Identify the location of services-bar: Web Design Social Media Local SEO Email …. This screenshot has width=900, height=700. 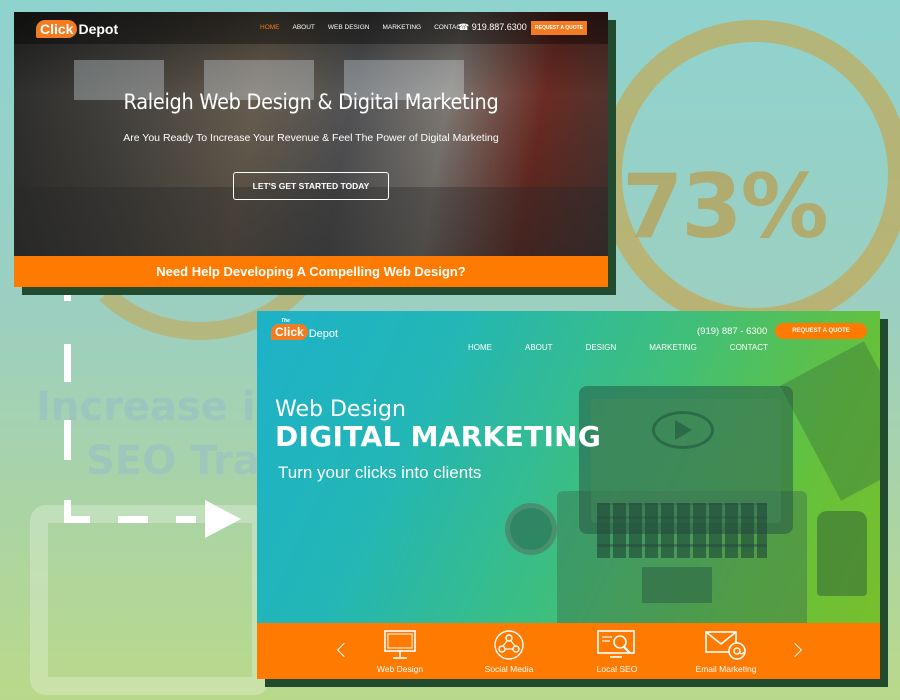
(568, 651).